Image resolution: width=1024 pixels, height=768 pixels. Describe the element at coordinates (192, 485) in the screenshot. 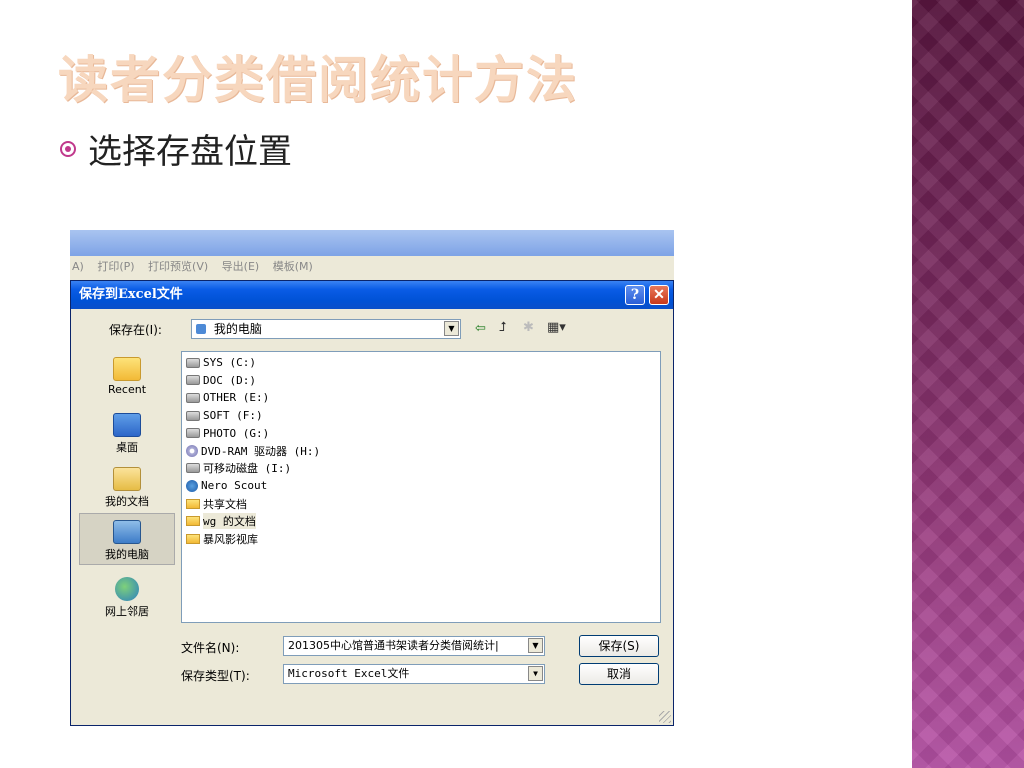

I see `nero-scout-icon` at that location.